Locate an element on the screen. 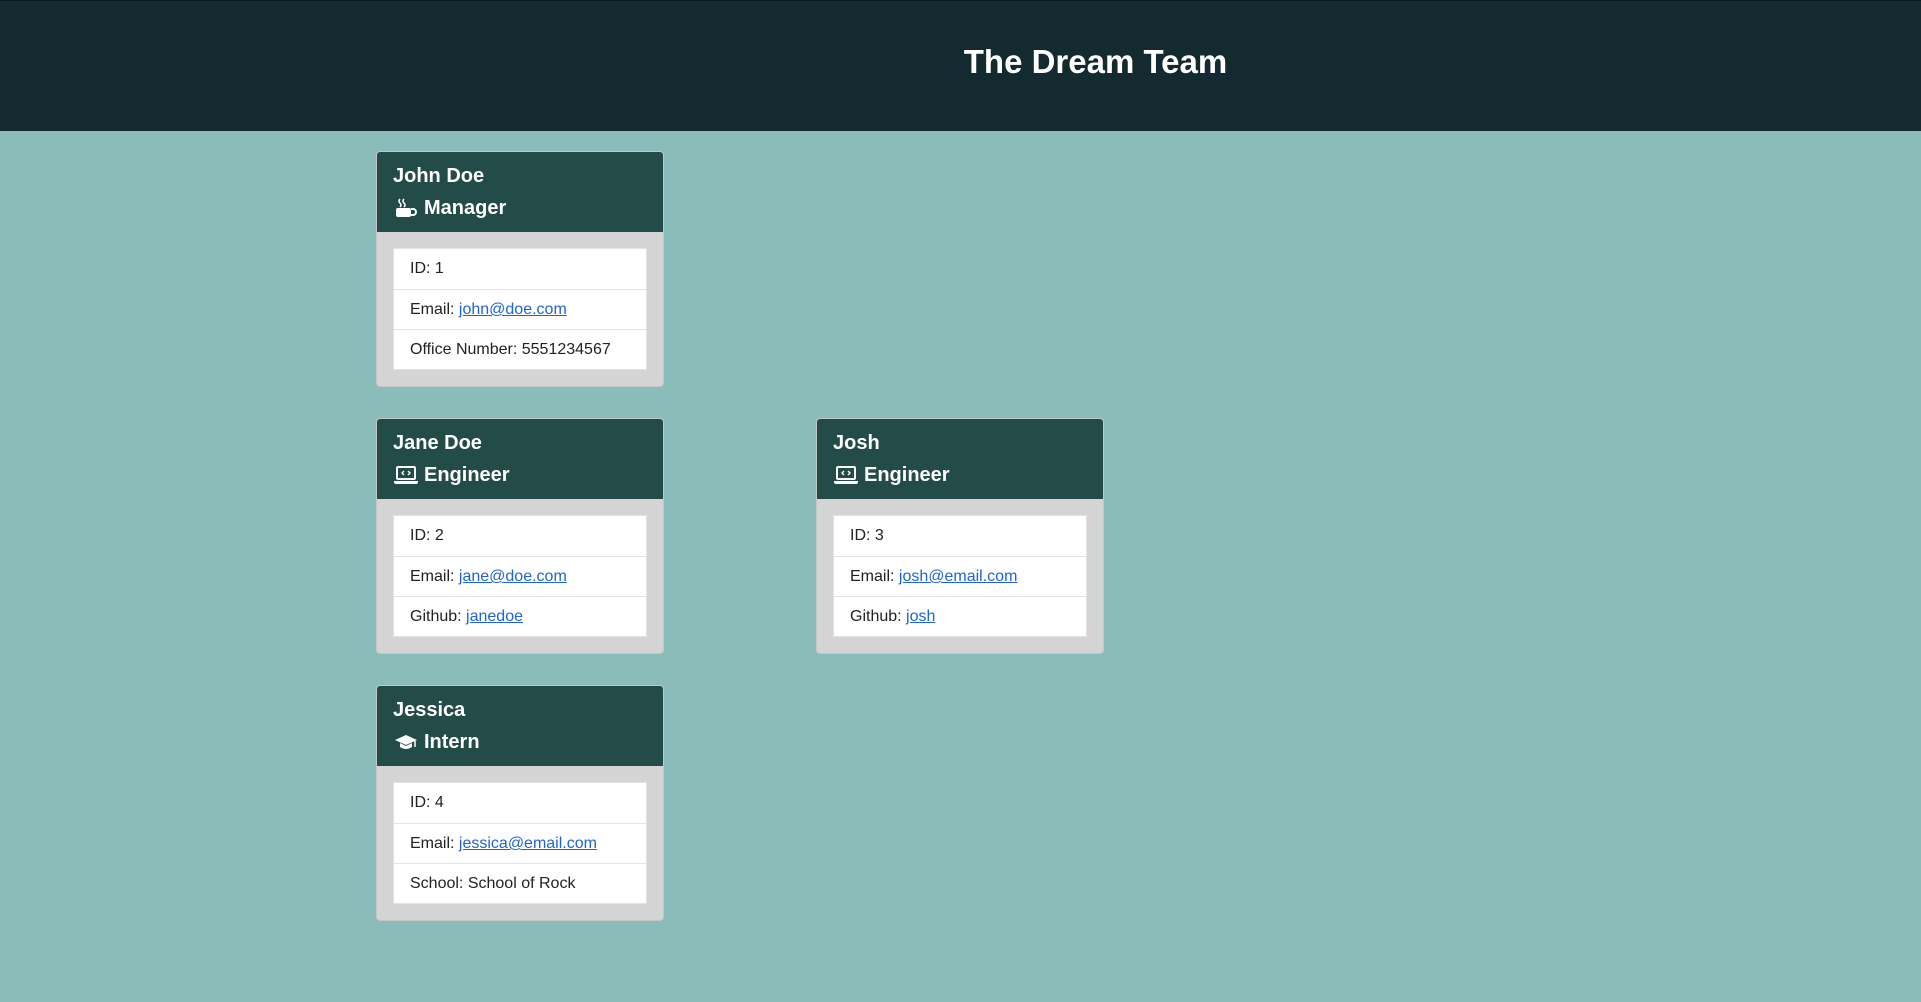 Image resolution: width=1921 pixels, height=1002 pixels. email-item: Email: jessica@email.com is located at coordinates (520, 843).